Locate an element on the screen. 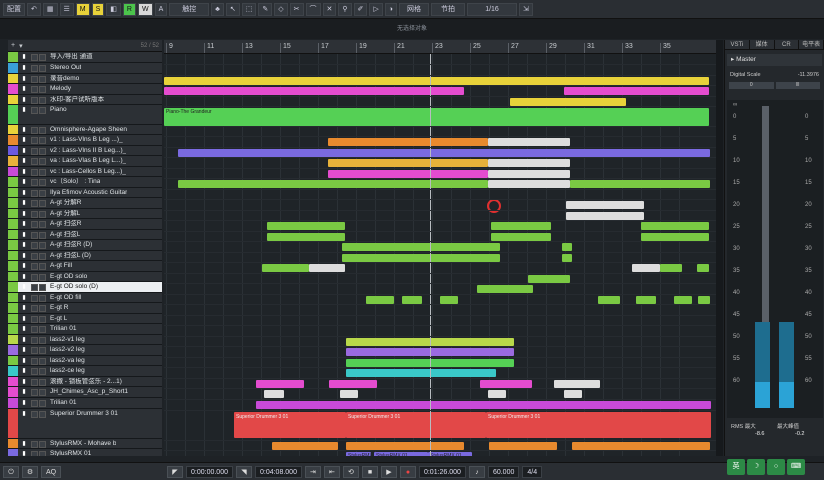  track-row: ▮ E-gt R is located at coordinates (85, 308).